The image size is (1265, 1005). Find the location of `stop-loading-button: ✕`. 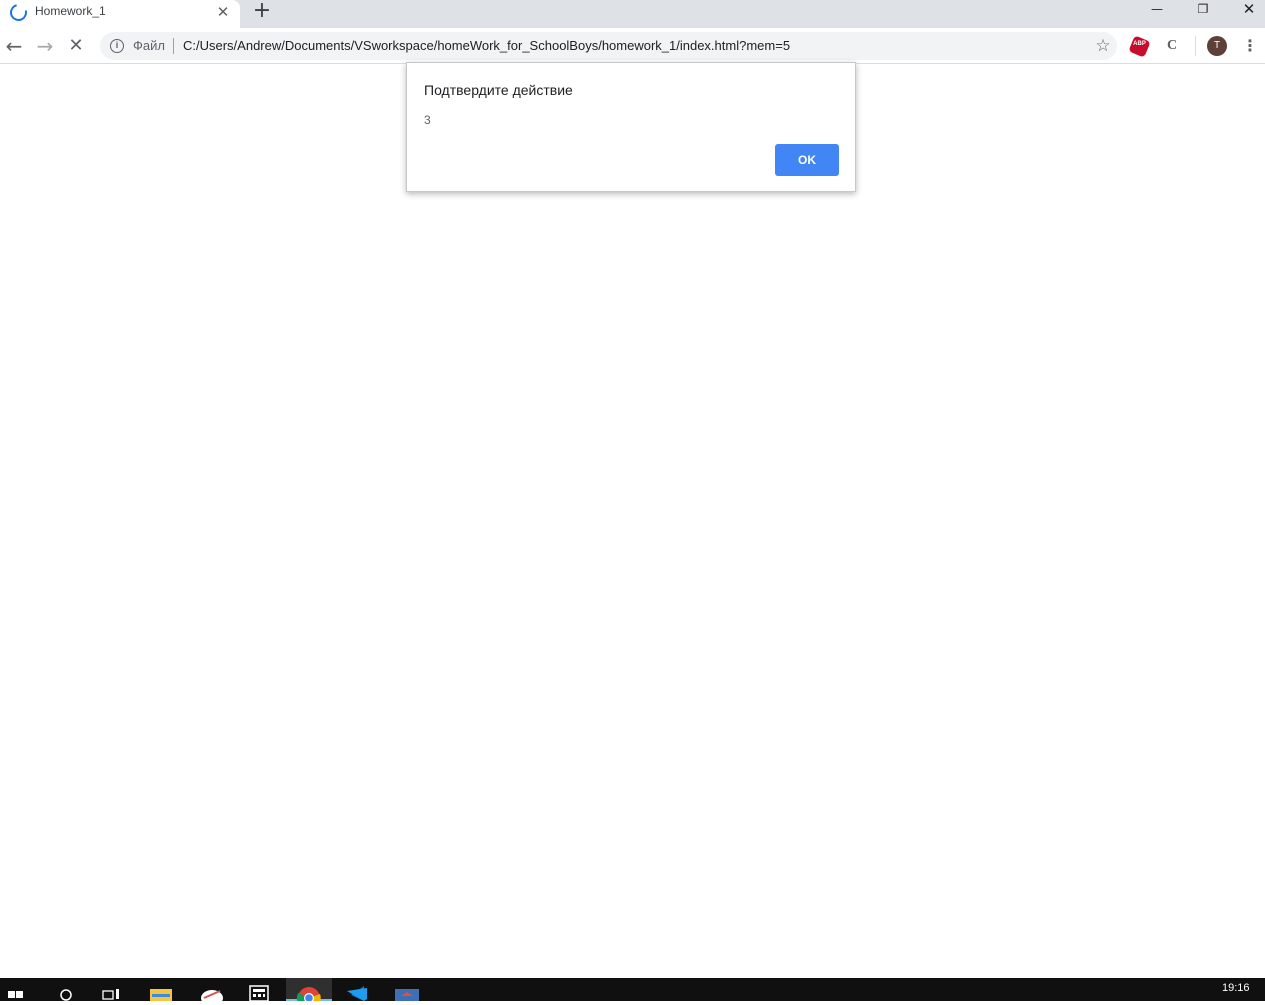

stop-loading-button: ✕ is located at coordinates (76, 46).